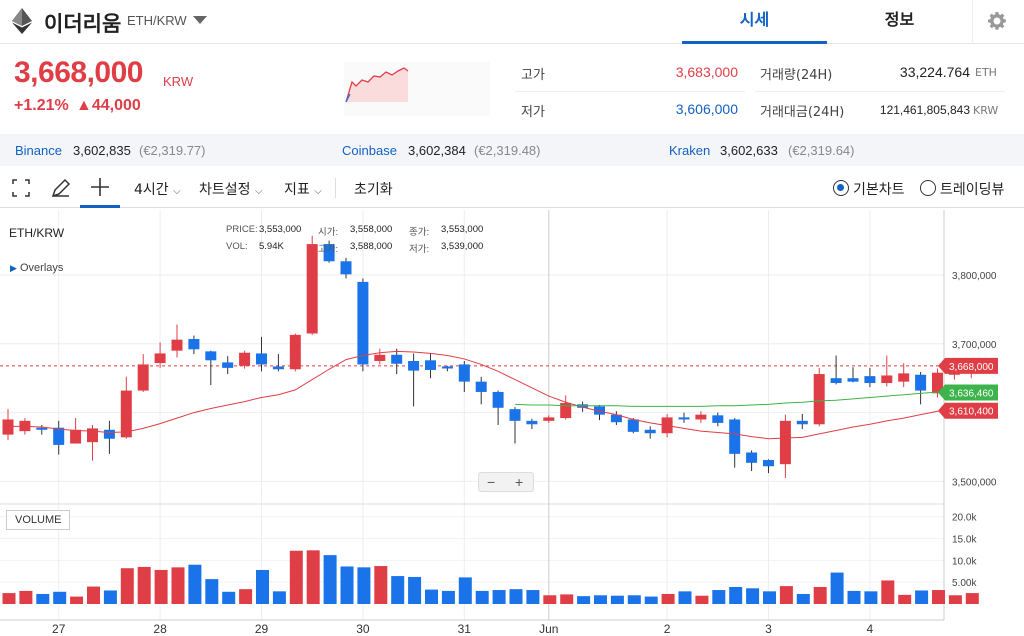 Image resolution: width=1024 pixels, height=636 pixels. Describe the element at coordinates (879, 189) in the screenshot. I see `basic-chart-label: 기본차트` at that location.